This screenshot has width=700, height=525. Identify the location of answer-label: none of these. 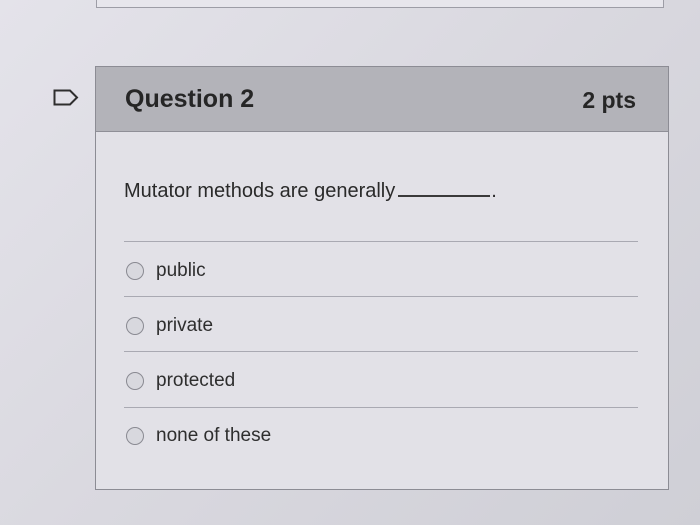
(214, 435).